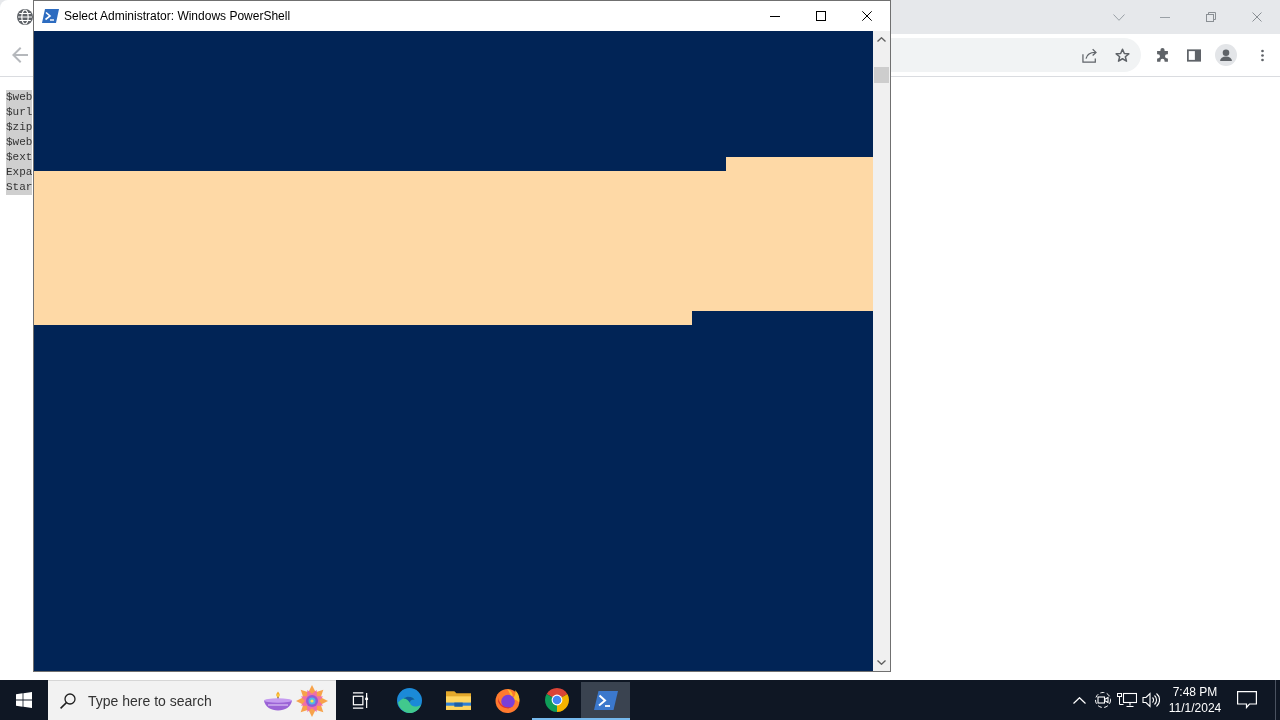 This screenshot has height=720, width=1280. What do you see at coordinates (1127, 700) in the screenshot?
I see `network-computer-icon` at bounding box center [1127, 700].